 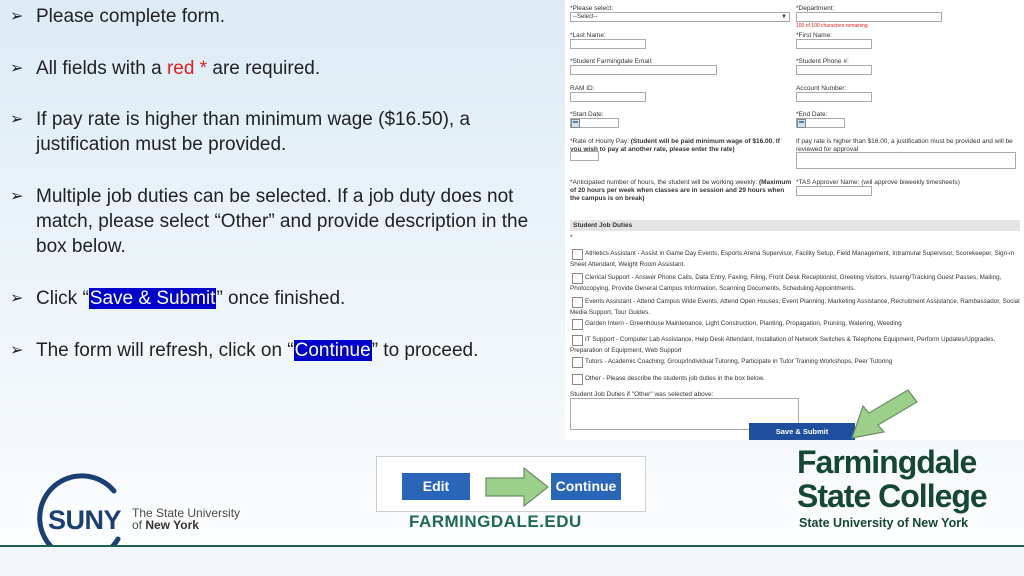 I want to click on instruction-2: ➢ All fields with a red * are required., so click(x=165, y=68).